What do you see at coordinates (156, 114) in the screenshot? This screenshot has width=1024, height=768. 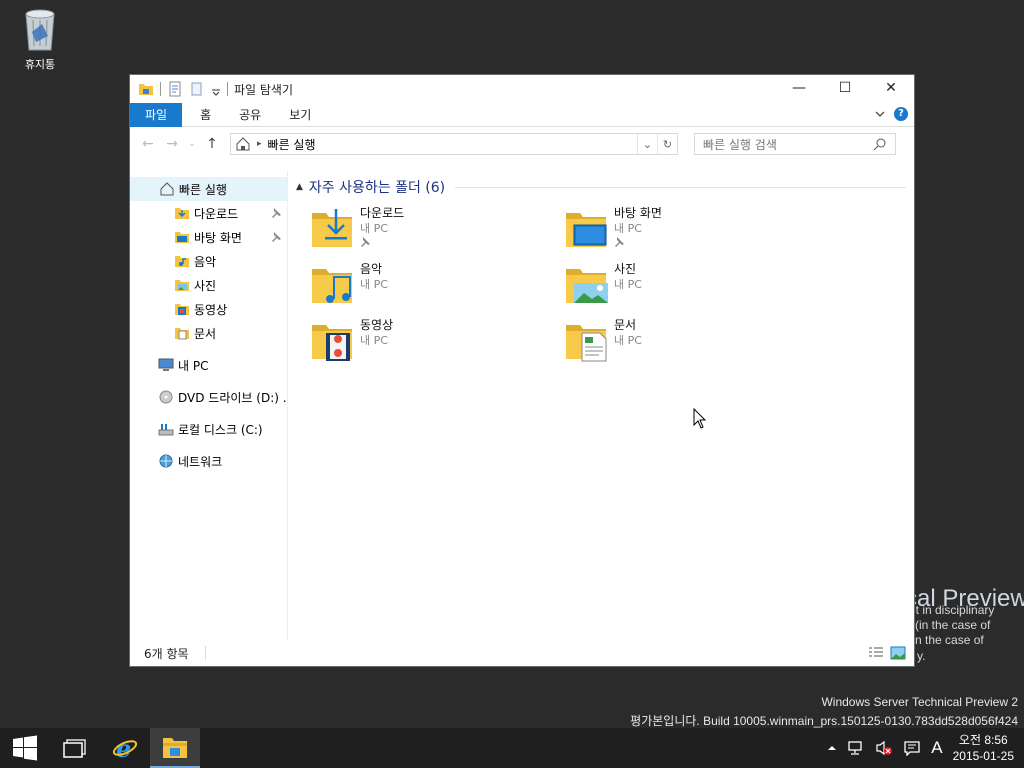 I see `tab-file: 파일` at bounding box center [156, 114].